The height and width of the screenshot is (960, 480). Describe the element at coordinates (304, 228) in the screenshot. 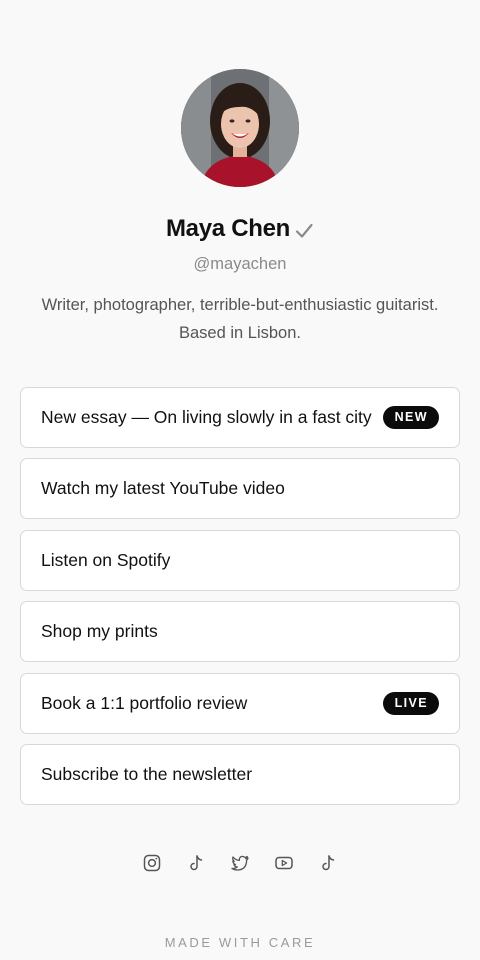

I see `checkmark-icon` at that location.